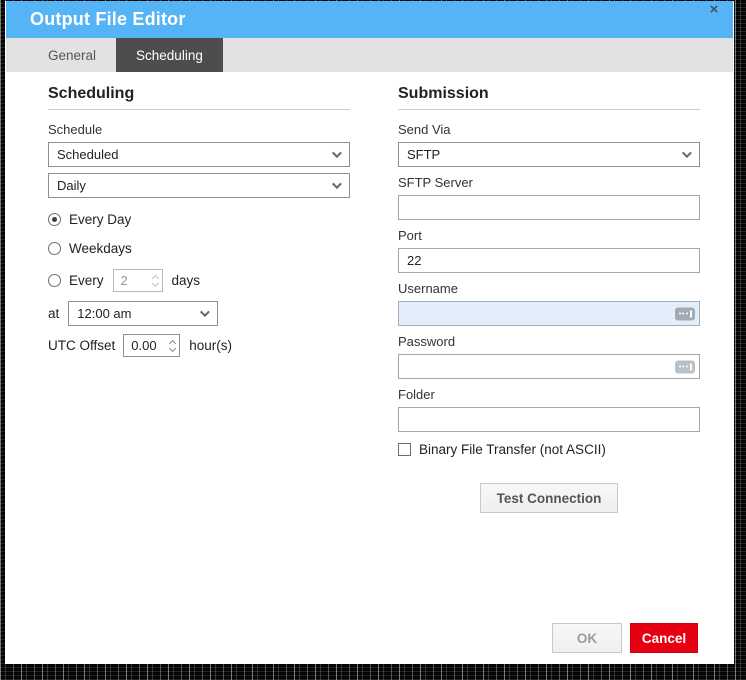  What do you see at coordinates (549, 97) in the screenshot?
I see `submission-heading: Submission` at bounding box center [549, 97].